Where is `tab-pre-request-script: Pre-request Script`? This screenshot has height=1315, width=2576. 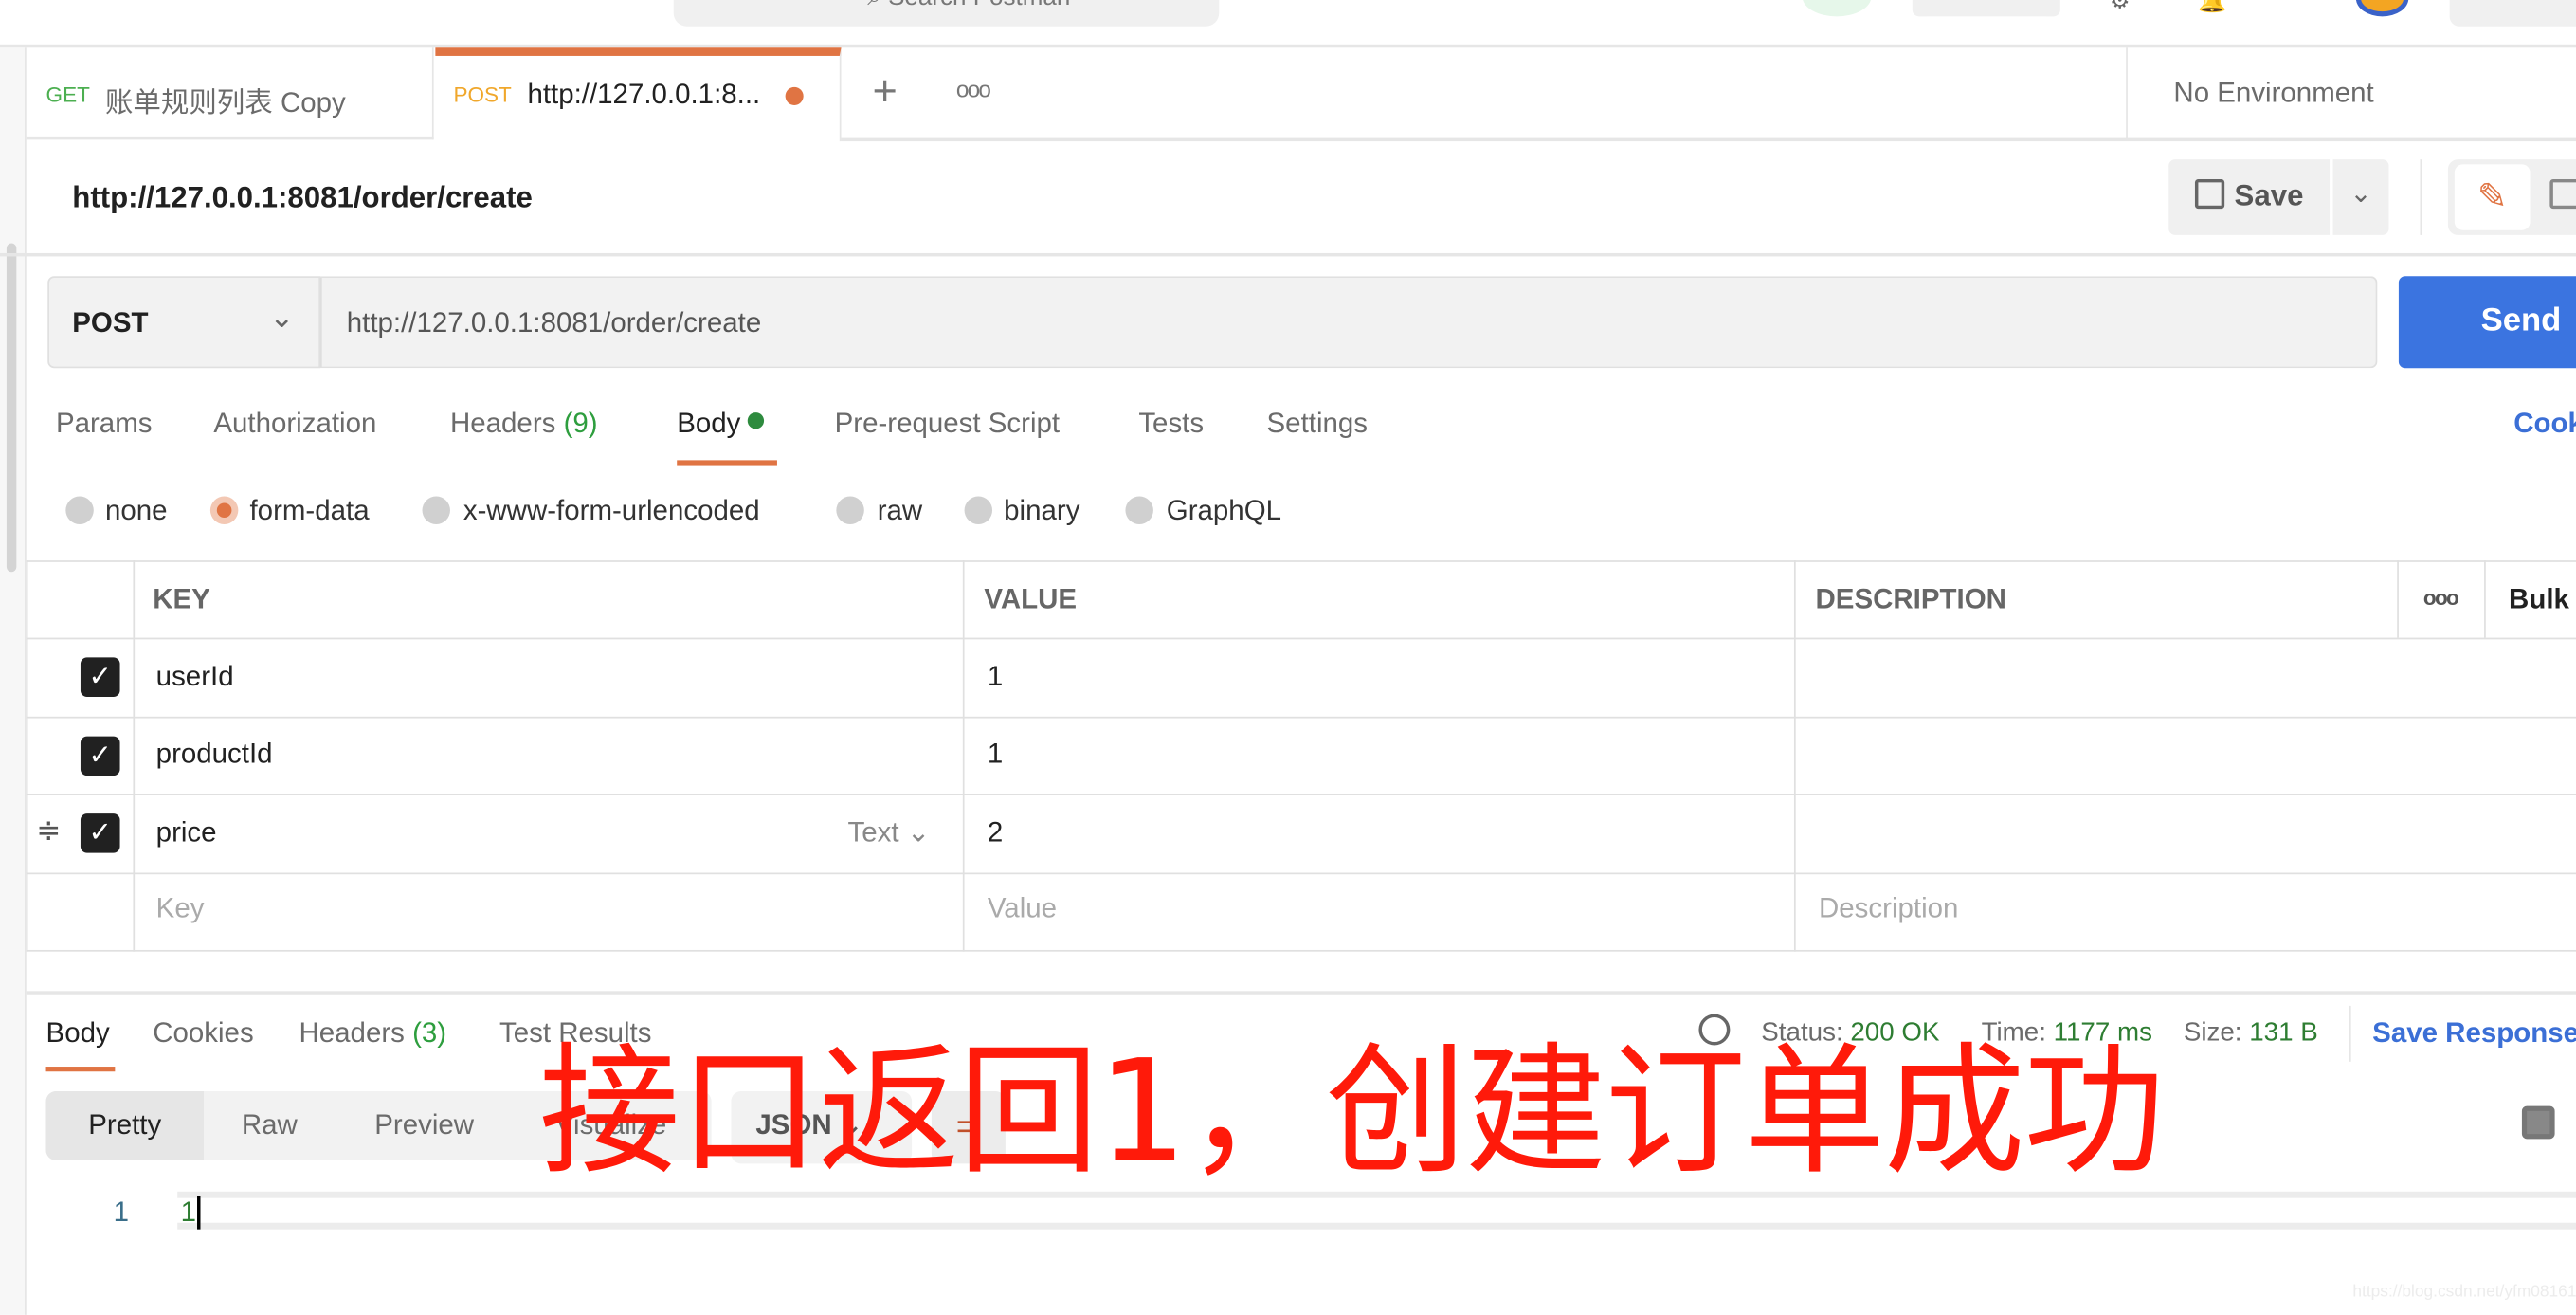 tab-pre-request-script: Pre-request Script is located at coordinates (947, 424).